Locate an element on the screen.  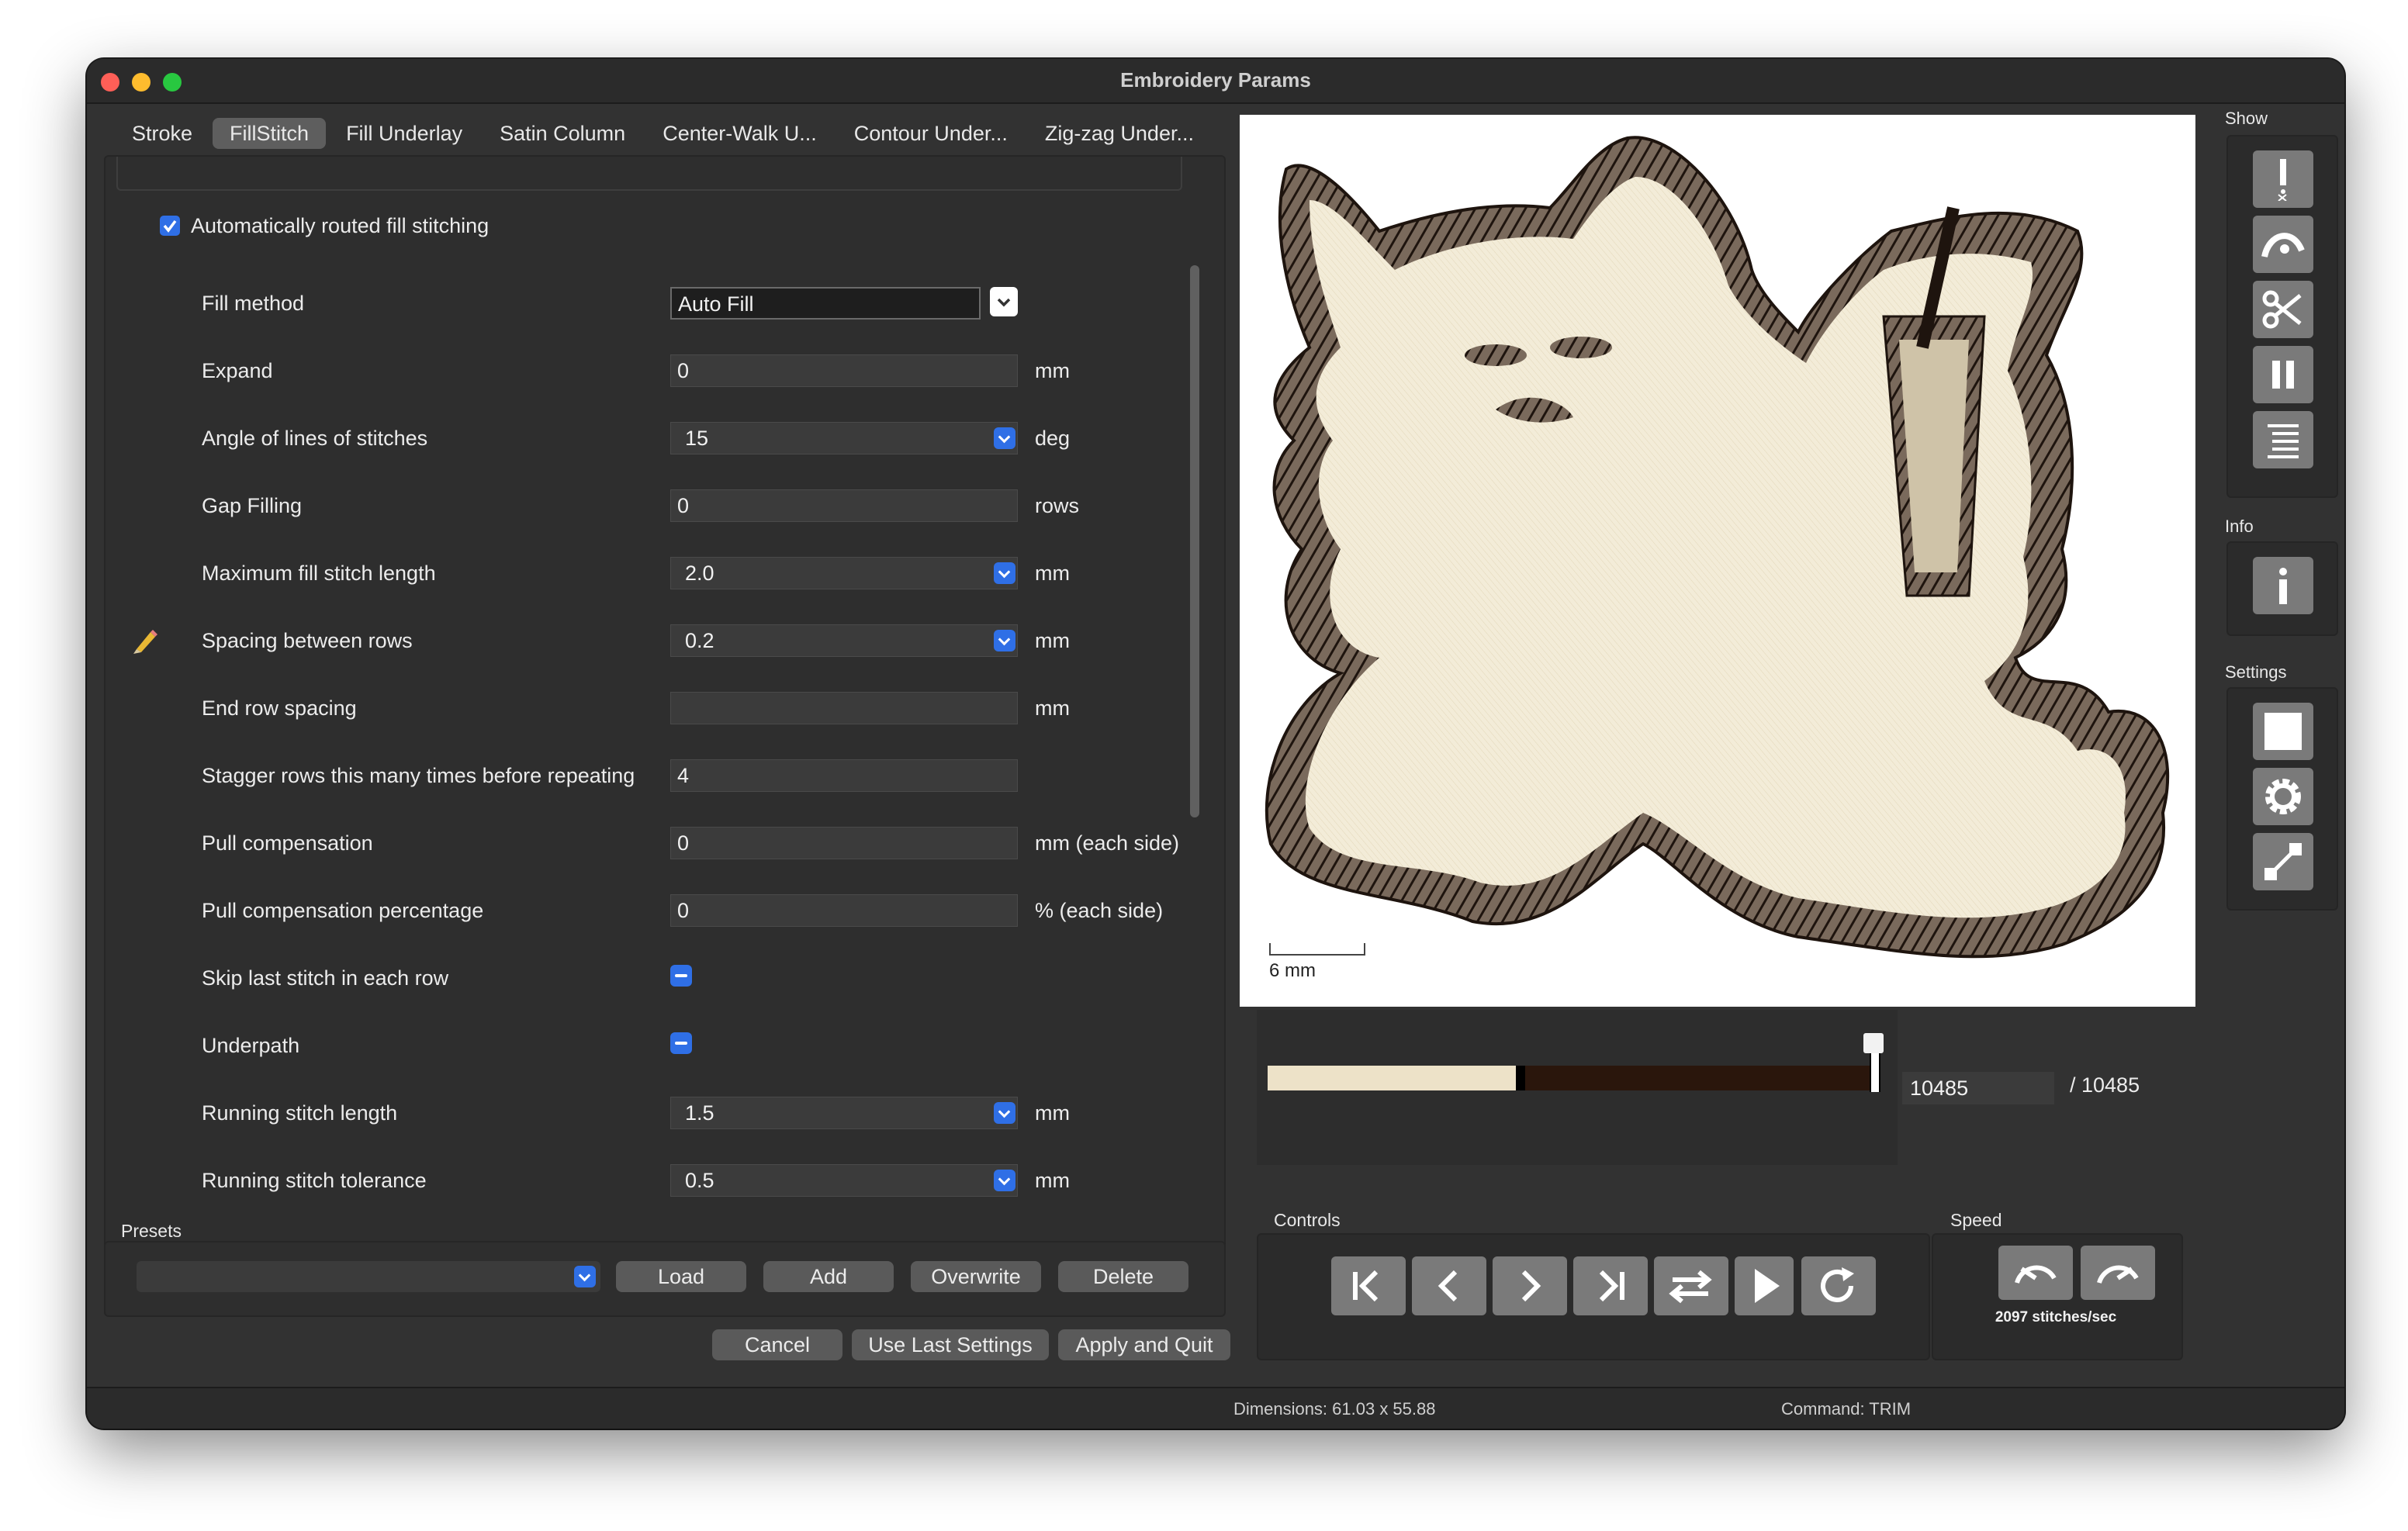
skip-to-start-icon is located at coordinates (1366, 1286).